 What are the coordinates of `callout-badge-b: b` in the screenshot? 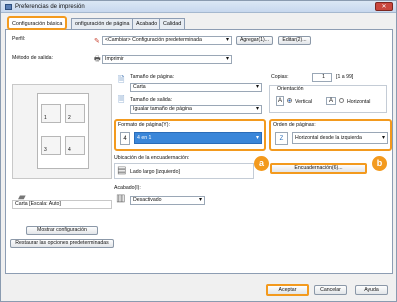 It's located at (379, 163).